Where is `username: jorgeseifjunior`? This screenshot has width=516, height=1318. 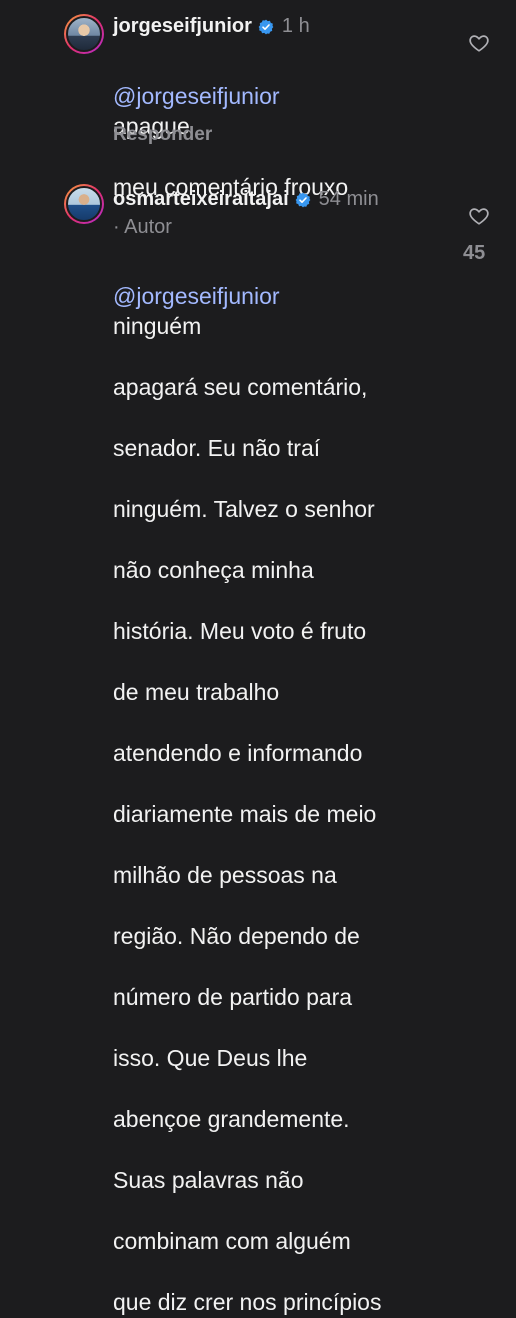 username: jorgeseifjunior is located at coordinates (182, 26).